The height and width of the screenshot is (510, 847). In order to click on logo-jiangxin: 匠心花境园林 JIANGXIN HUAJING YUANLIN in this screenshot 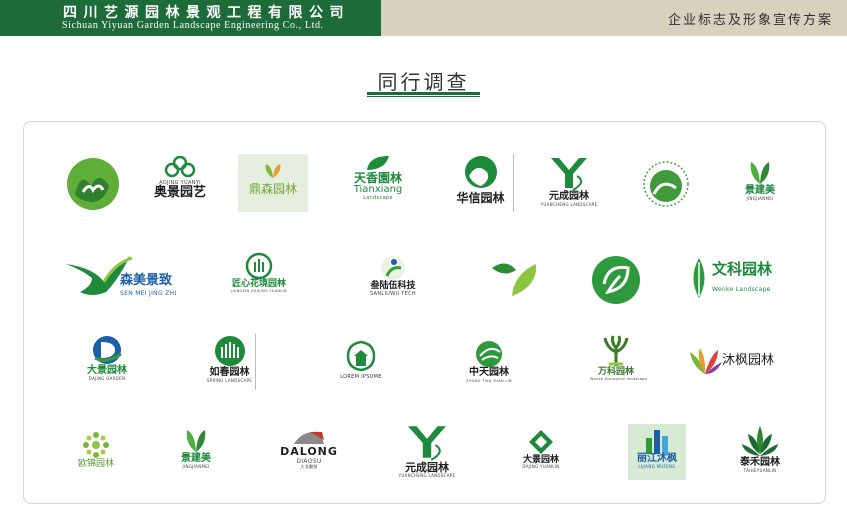, I will do `click(259, 278)`.